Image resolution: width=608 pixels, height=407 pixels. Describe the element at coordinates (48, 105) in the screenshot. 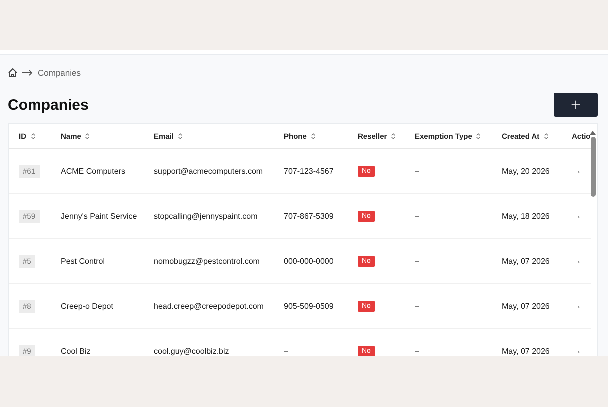

I see `page-title: Companies` at that location.